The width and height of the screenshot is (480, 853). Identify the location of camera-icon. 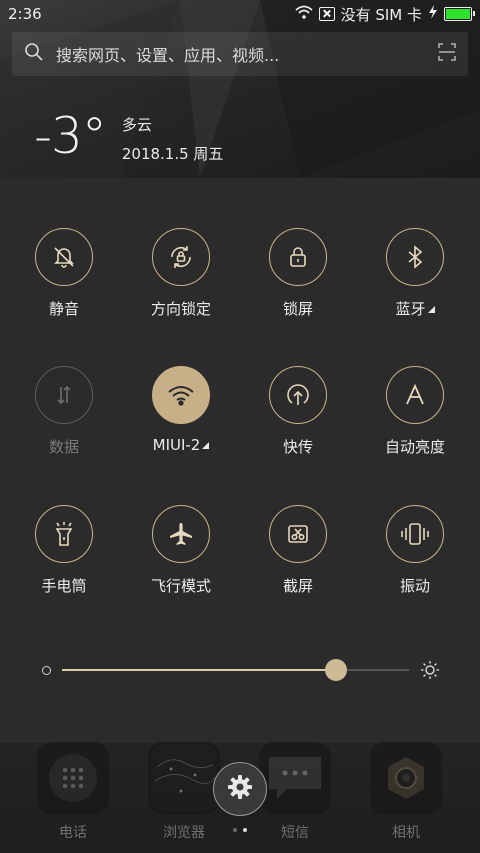
(406, 778).